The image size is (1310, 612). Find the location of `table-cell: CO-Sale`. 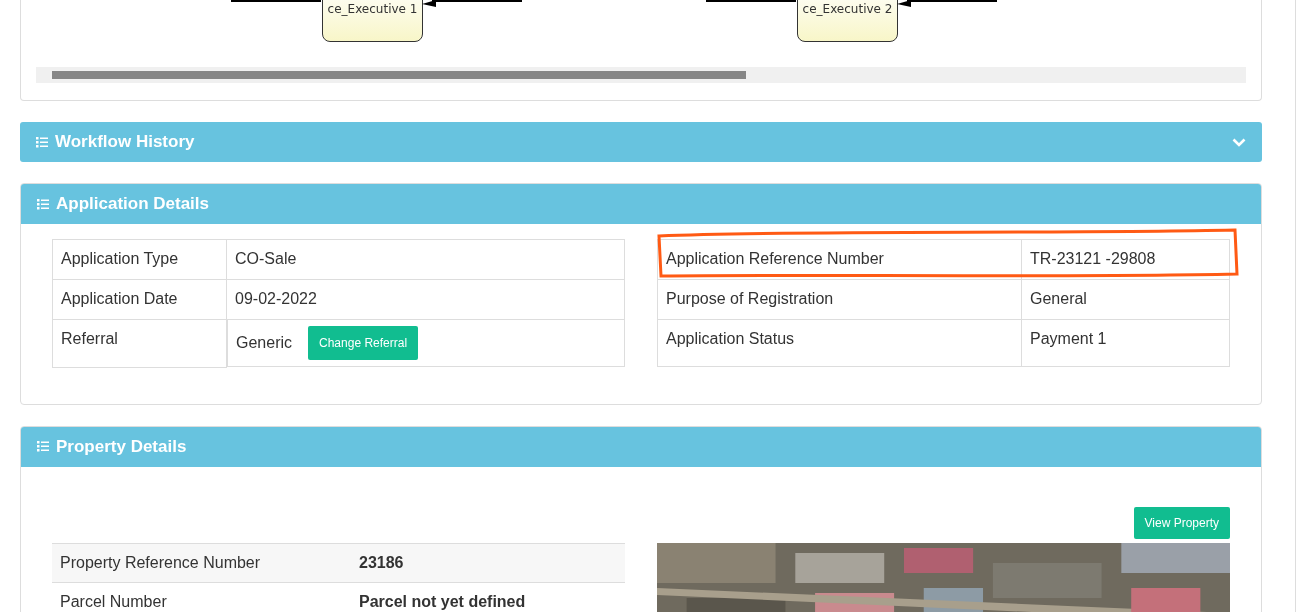

table-cell: CO-Sale is located at coordinates (425, 259).